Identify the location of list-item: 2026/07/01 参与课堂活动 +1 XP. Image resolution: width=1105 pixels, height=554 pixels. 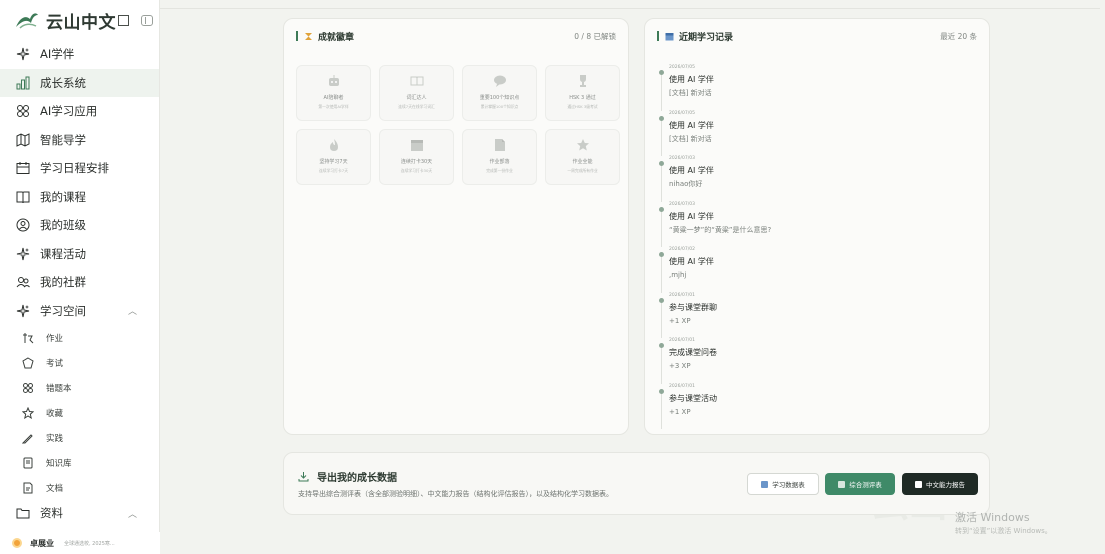
(809, 407).